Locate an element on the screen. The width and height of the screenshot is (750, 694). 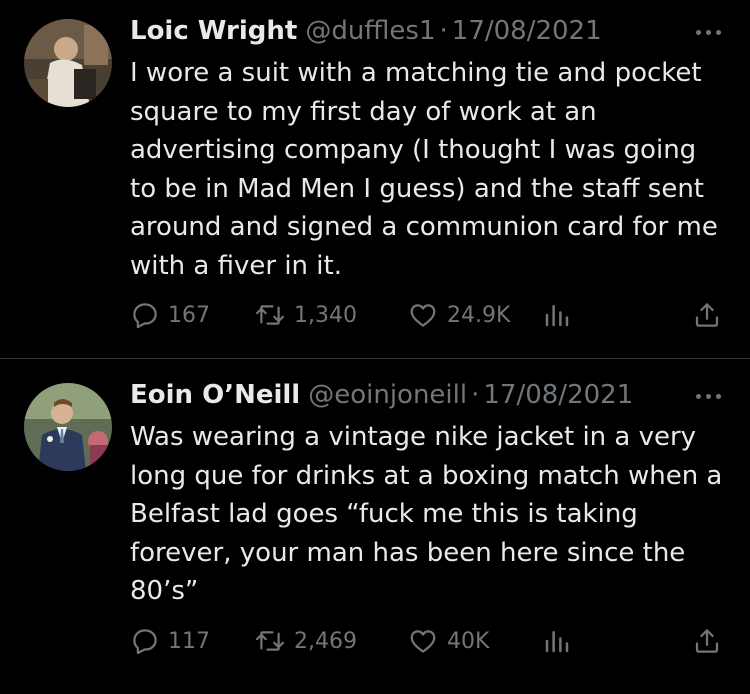
like-button: 40K is located at coordinates (448, 641).